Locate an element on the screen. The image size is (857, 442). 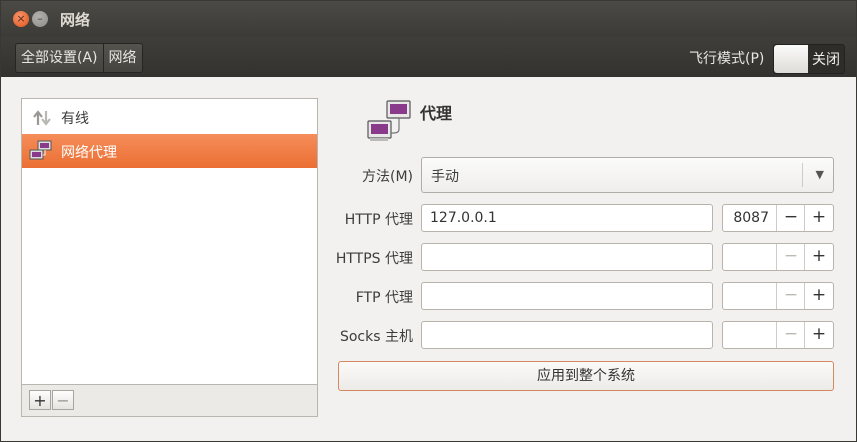
https-port-decrement-button: − is located at coordinates (790, 257).